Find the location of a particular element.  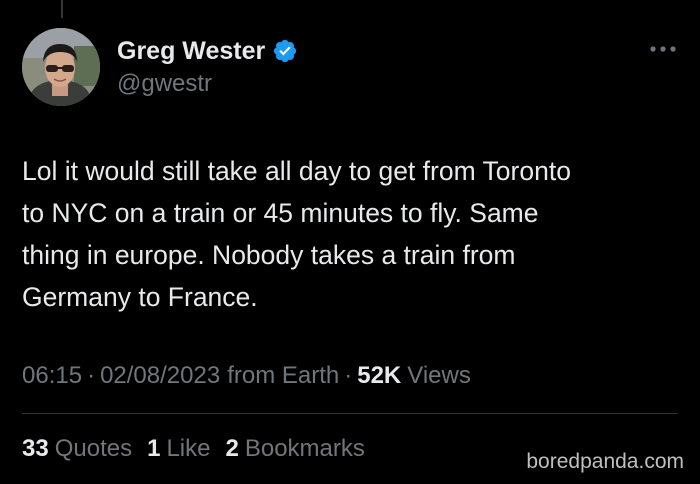

avatar is located at coordinates (61, 67).